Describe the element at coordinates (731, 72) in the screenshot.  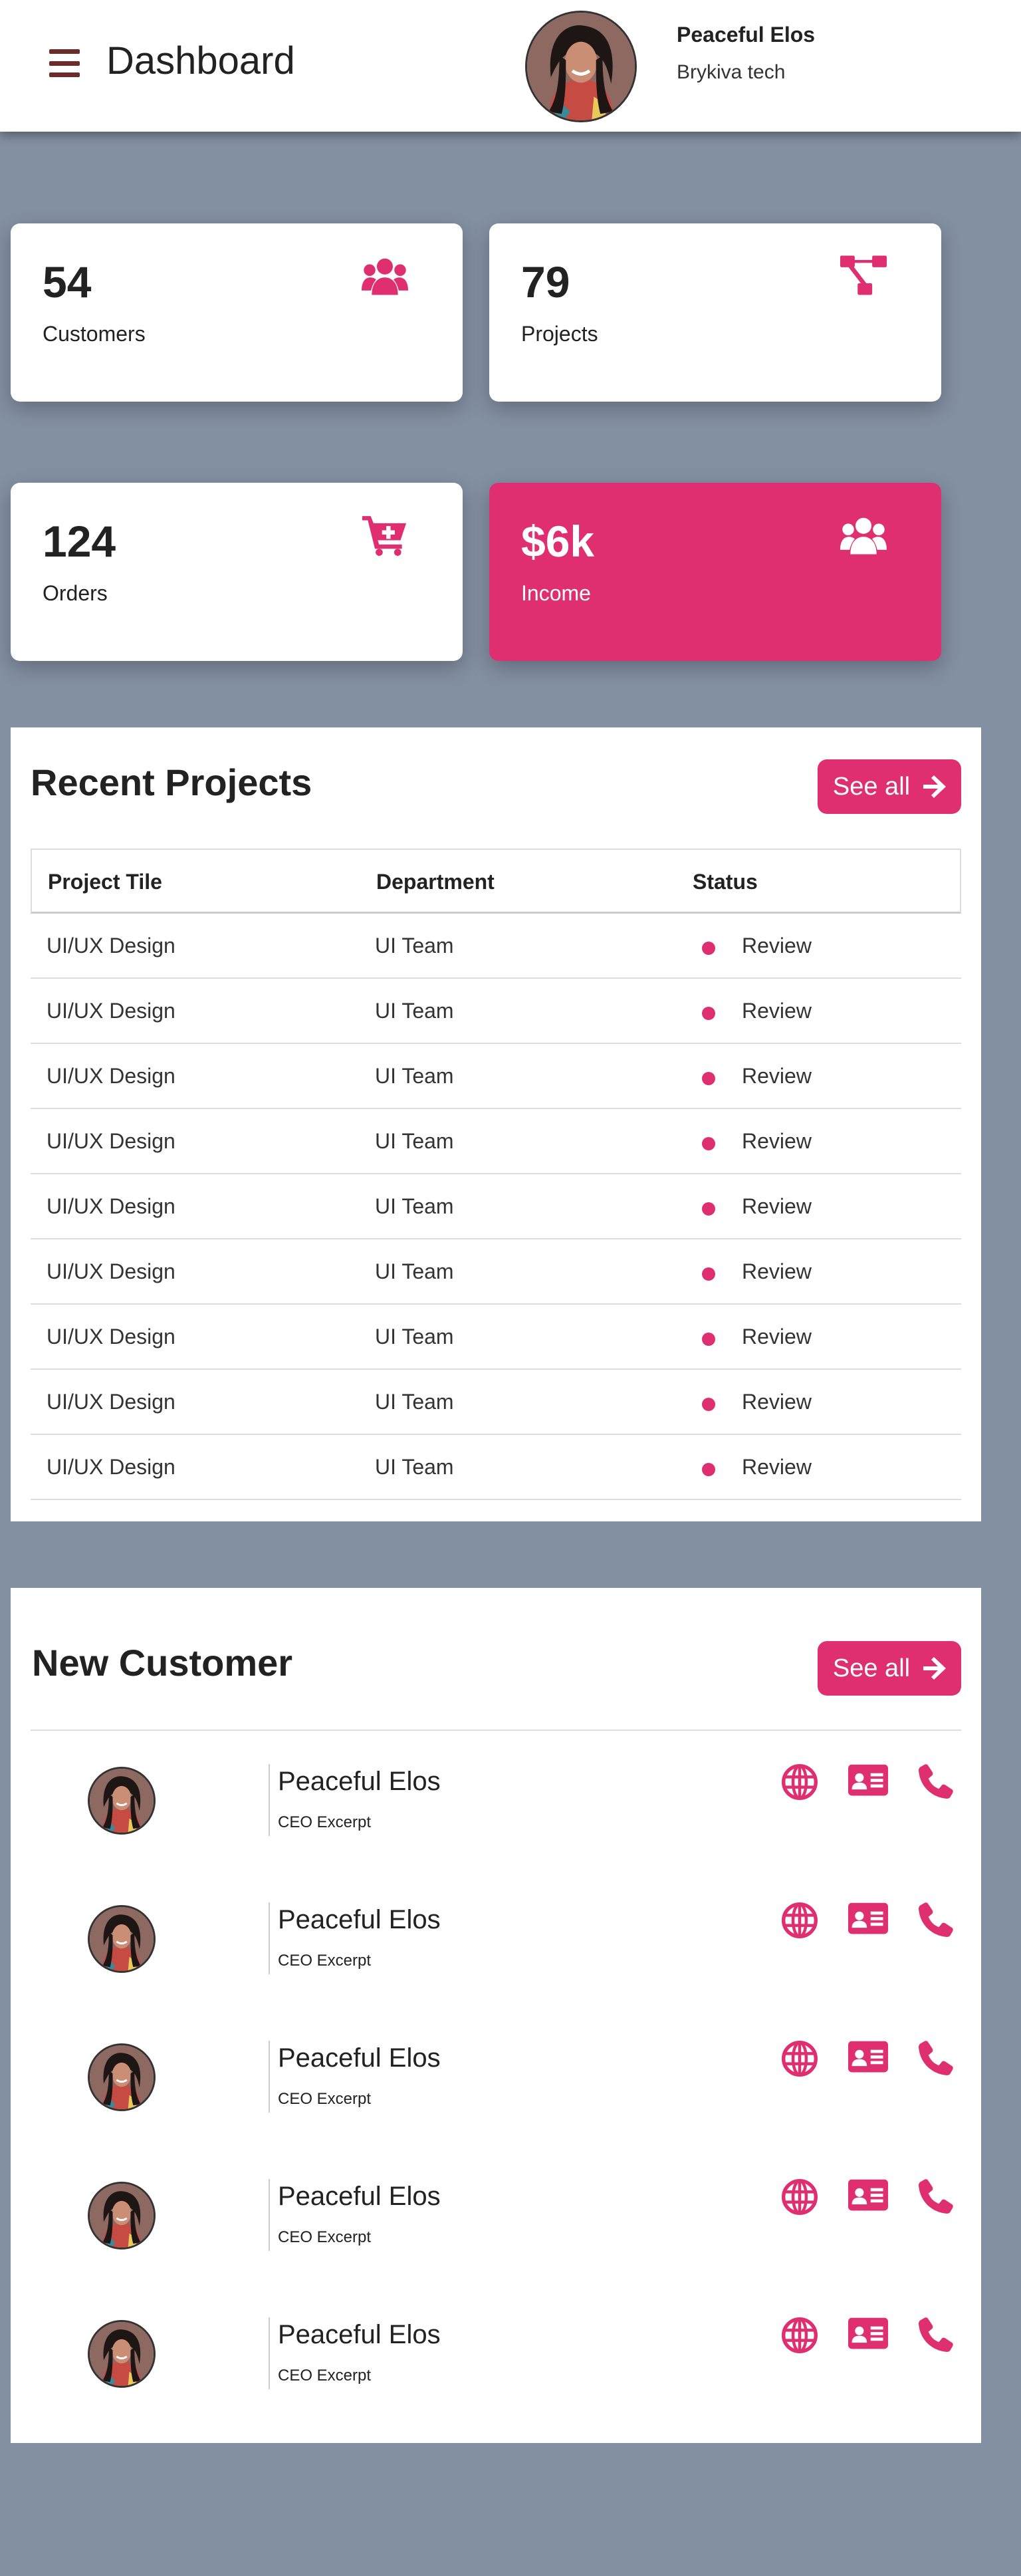
I see `user-company: Brykiva tech` at that location.